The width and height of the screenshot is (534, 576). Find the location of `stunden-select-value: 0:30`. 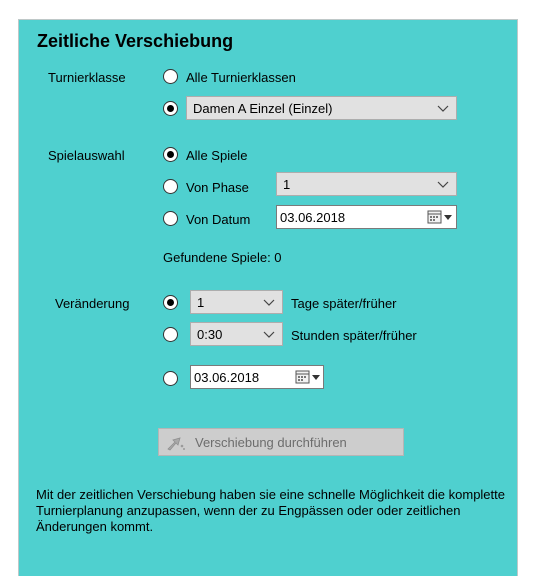

stunden-select-value: 0:30 is located at coordinates (210, 334).